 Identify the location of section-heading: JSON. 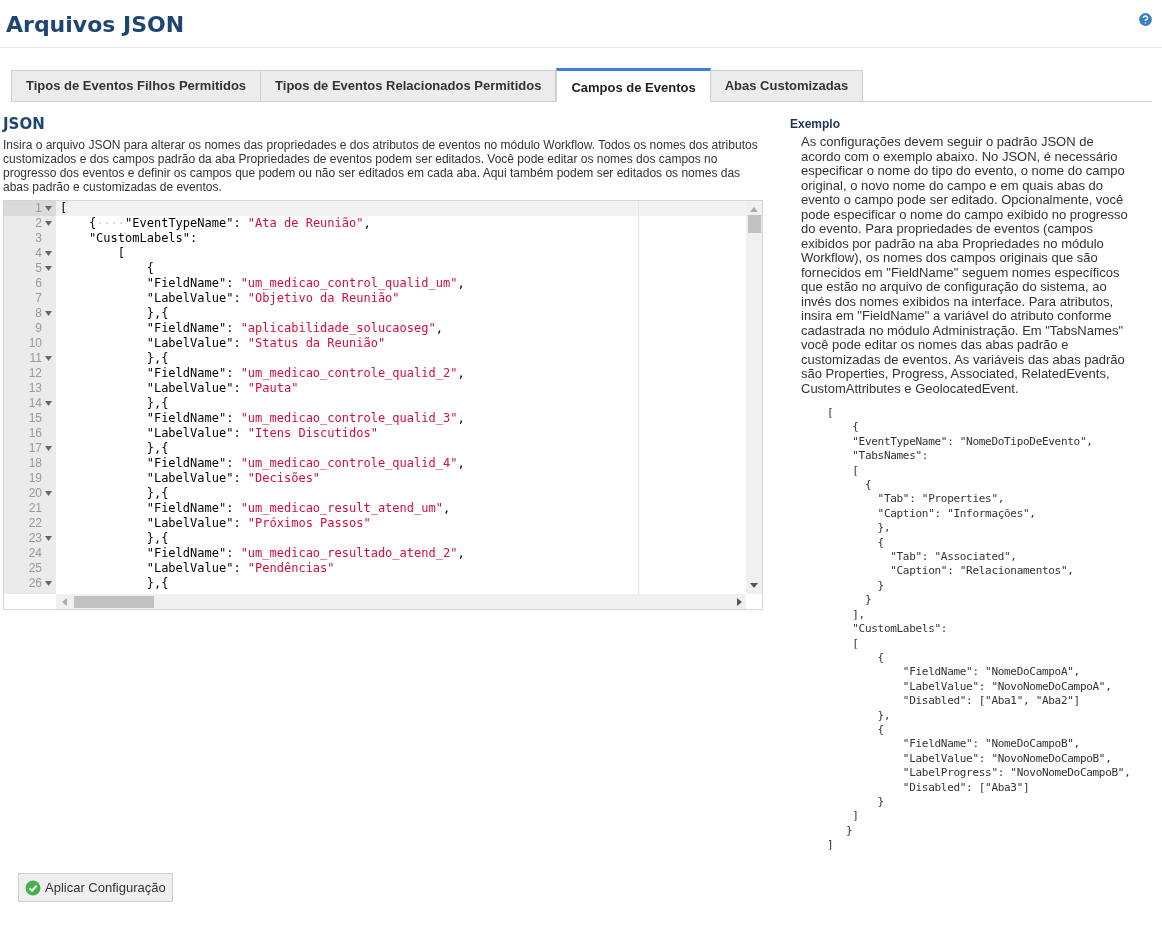
(24, 124).